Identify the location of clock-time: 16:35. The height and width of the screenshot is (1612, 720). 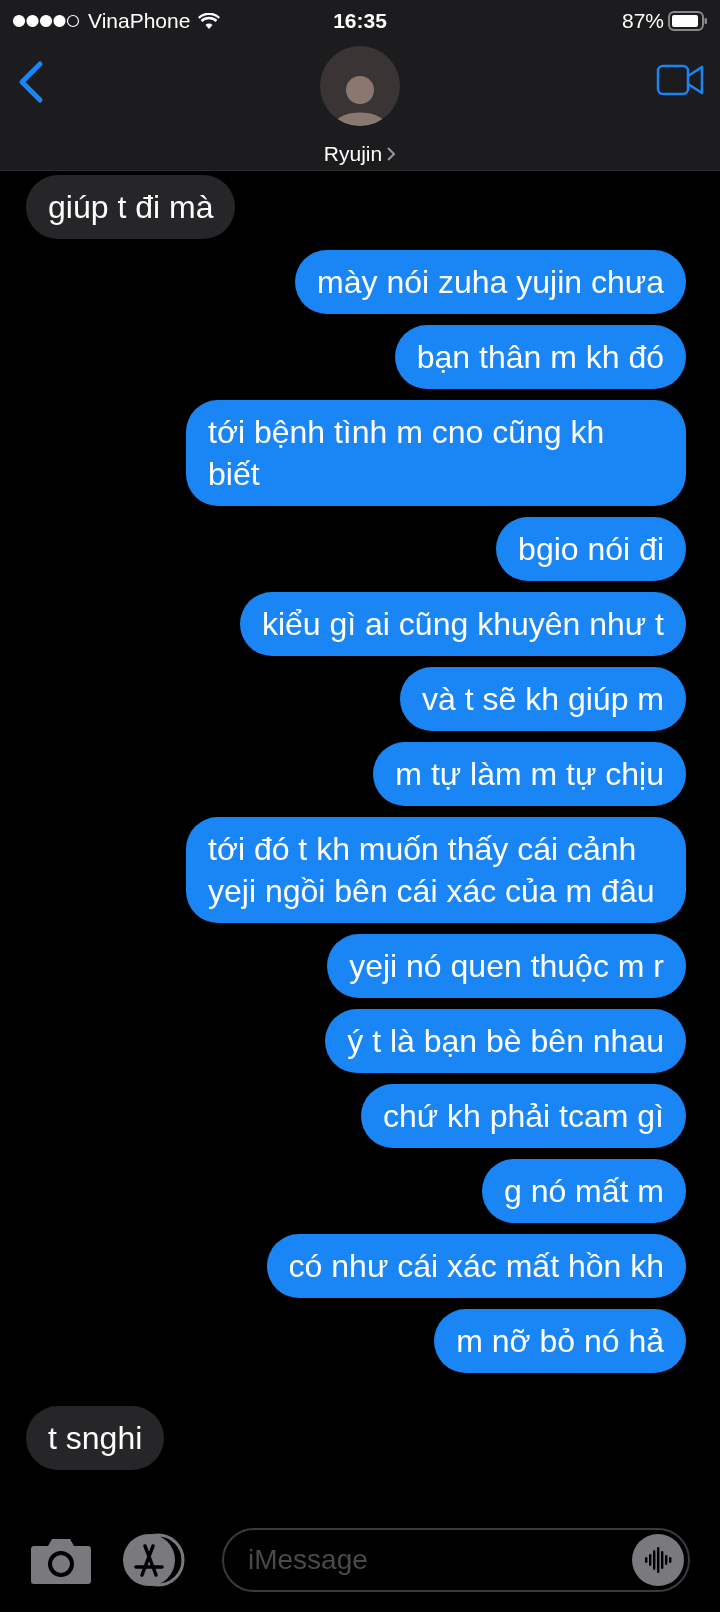
(360, 21).